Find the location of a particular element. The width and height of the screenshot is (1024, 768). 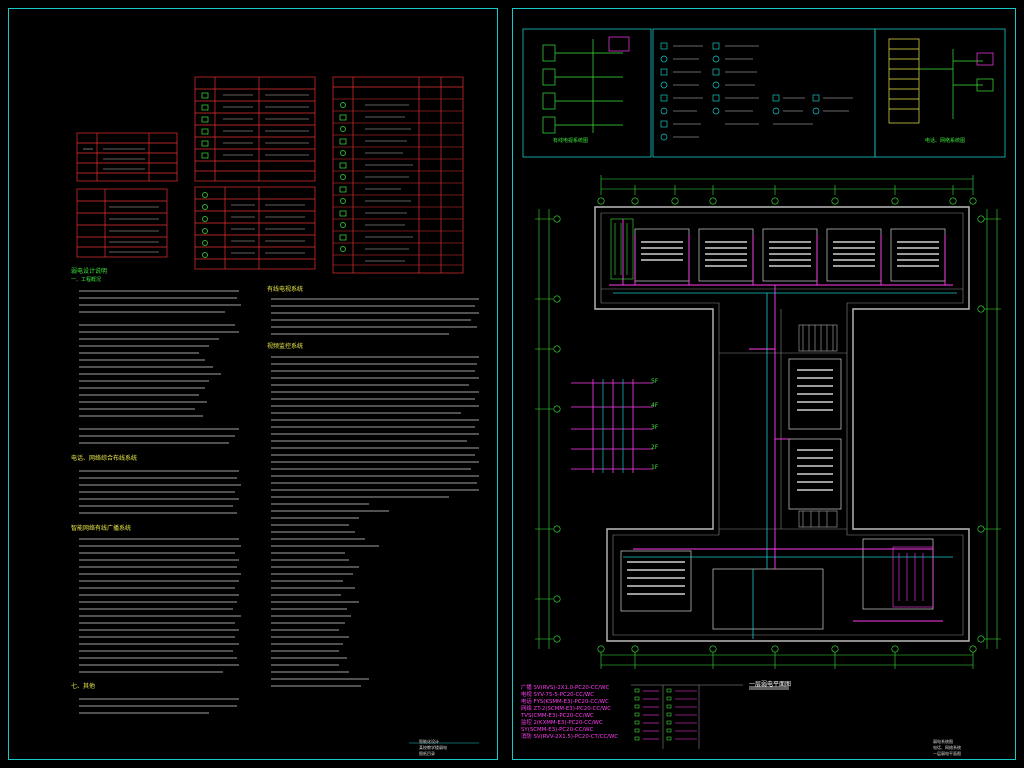

floor-label-5f: 5F is located at coordinates (655, 381).